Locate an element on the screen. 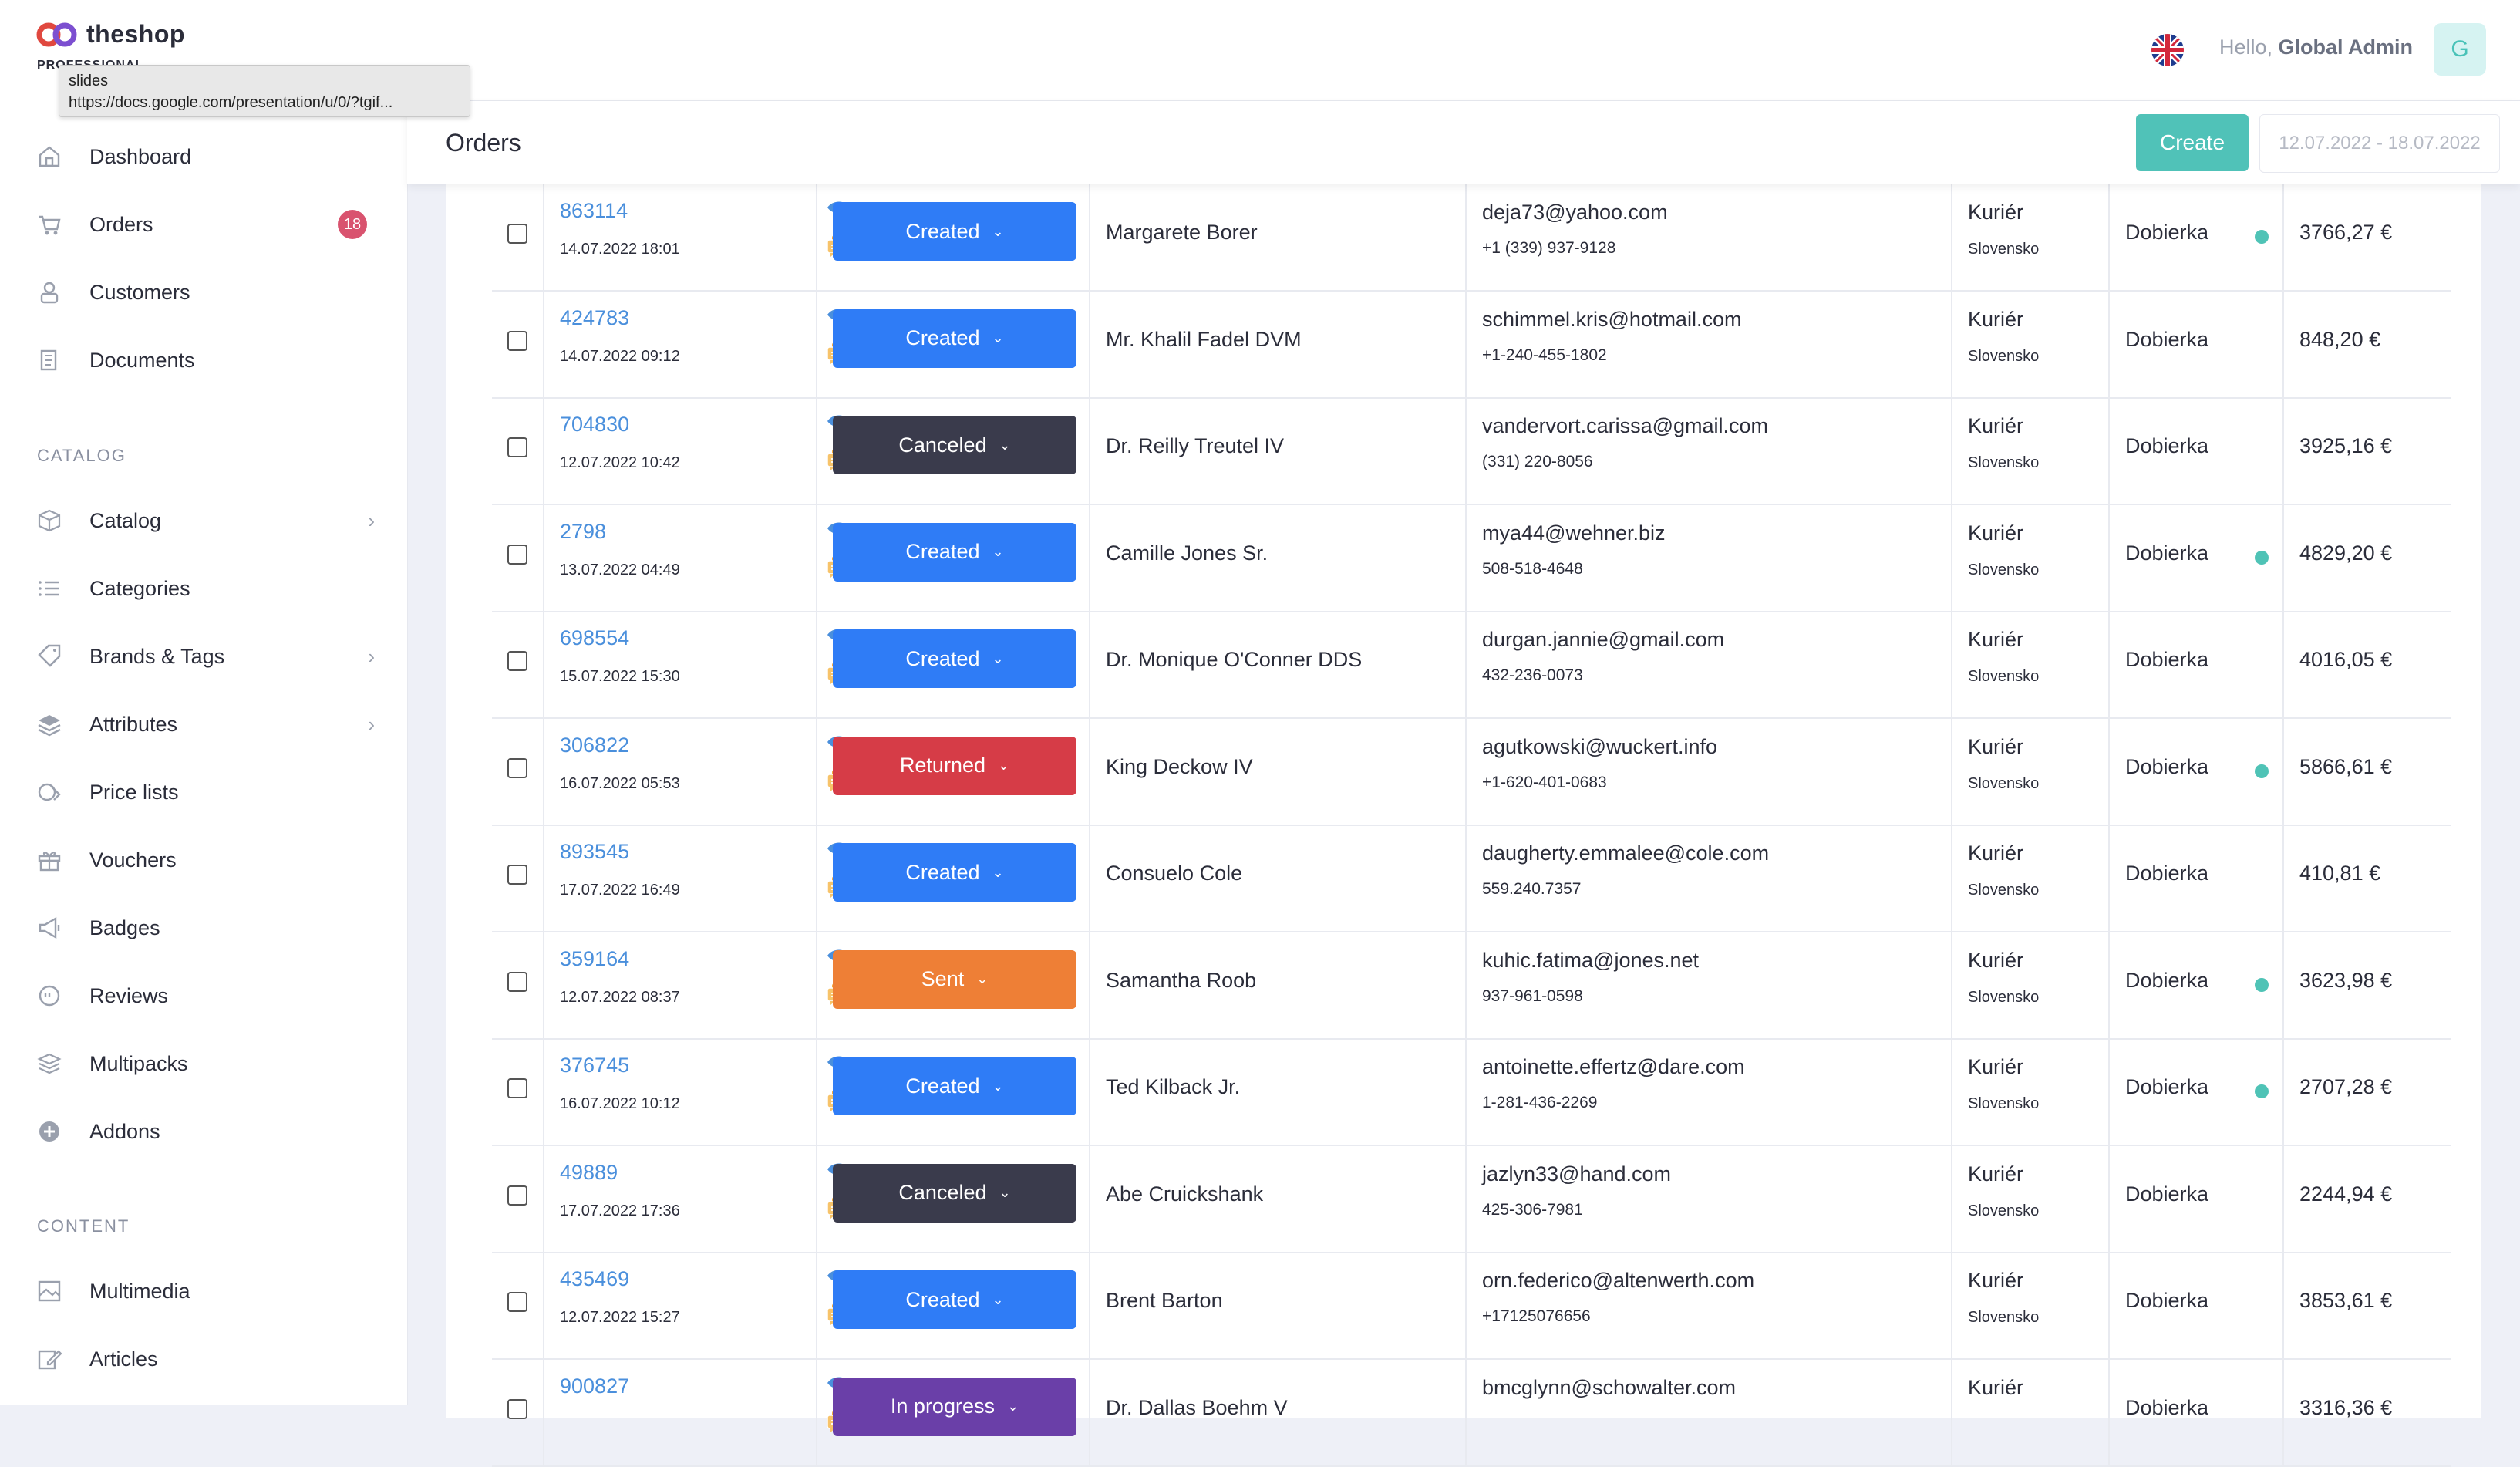  uk-flag-icon is located at coordinates (2167, 50).